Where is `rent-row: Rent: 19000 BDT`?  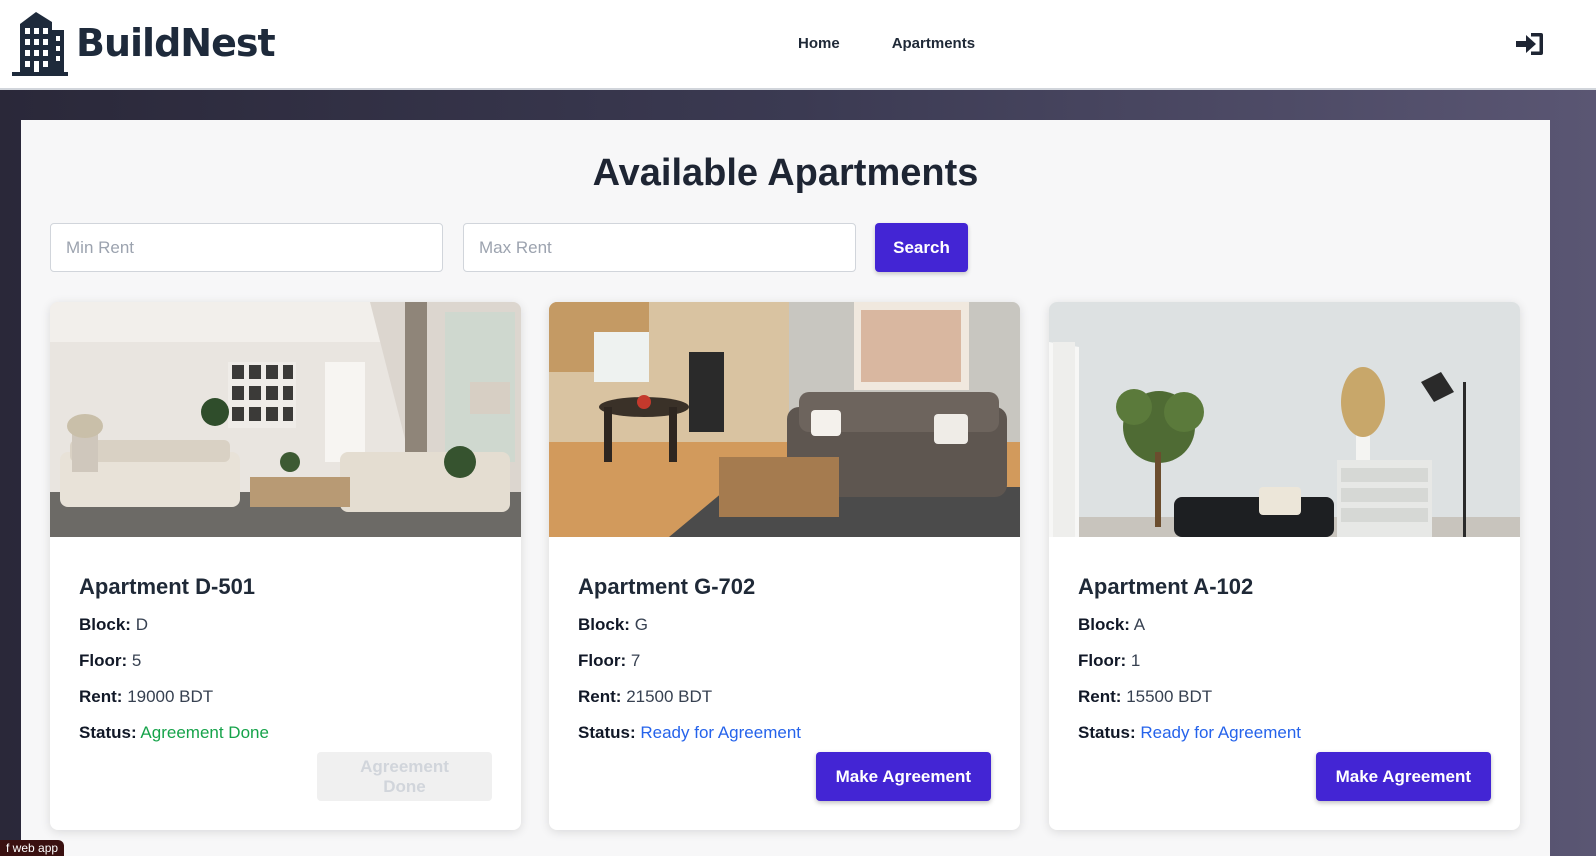 rent-row: Rent: 19000 BDT is located at coordinates (285, 697).